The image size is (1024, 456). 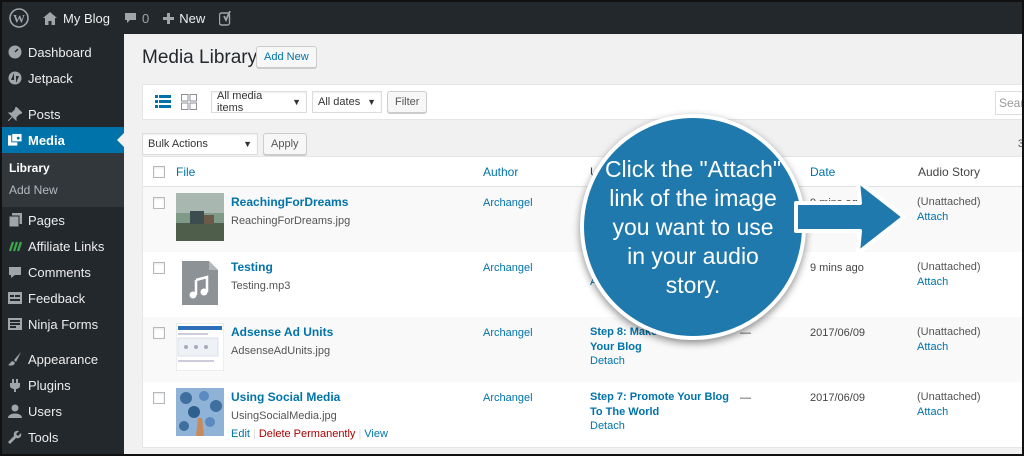 I want to click on plug-icon, so click(x=15, y=385).